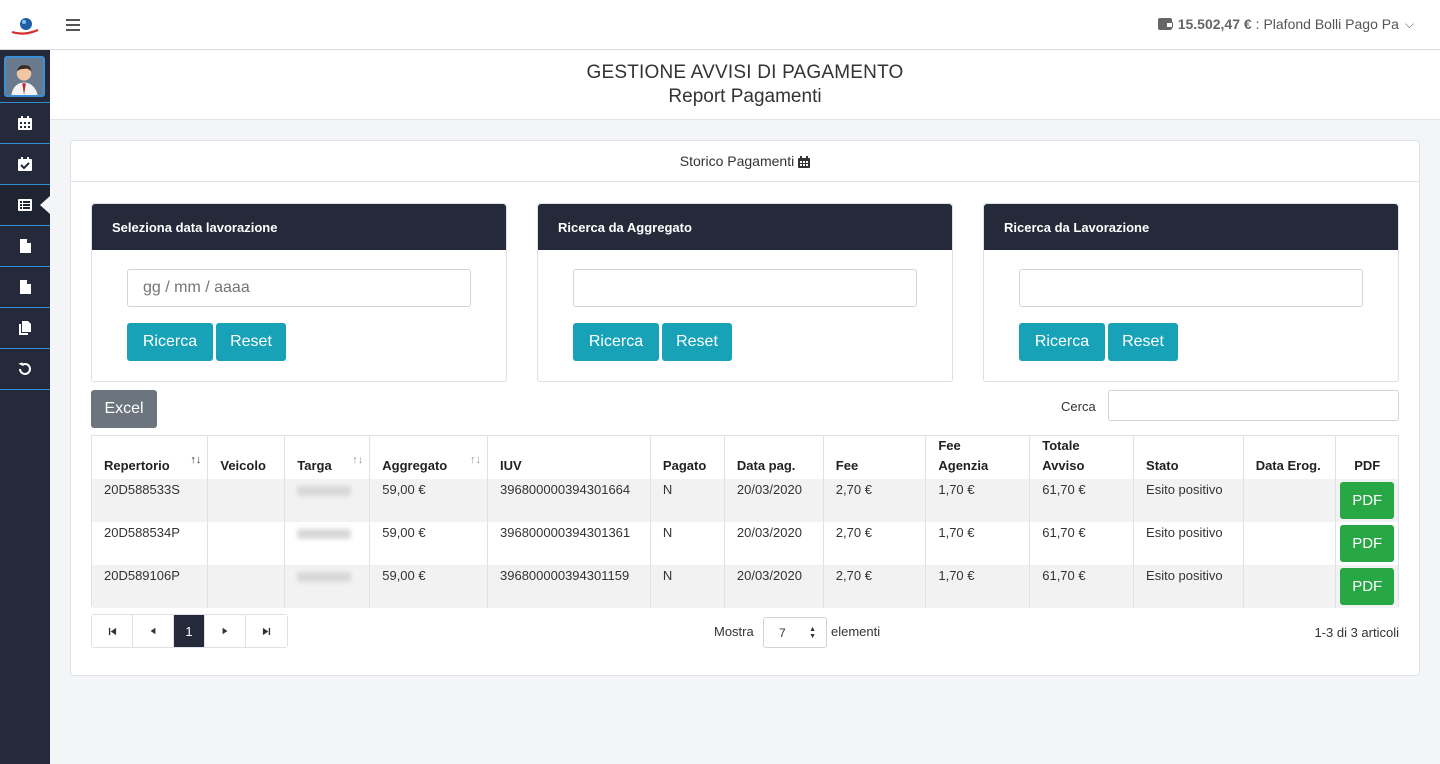 Image resolution: width=1440 pixels, height=764 pixels. I want to click on file-icon, so click(25, 286).